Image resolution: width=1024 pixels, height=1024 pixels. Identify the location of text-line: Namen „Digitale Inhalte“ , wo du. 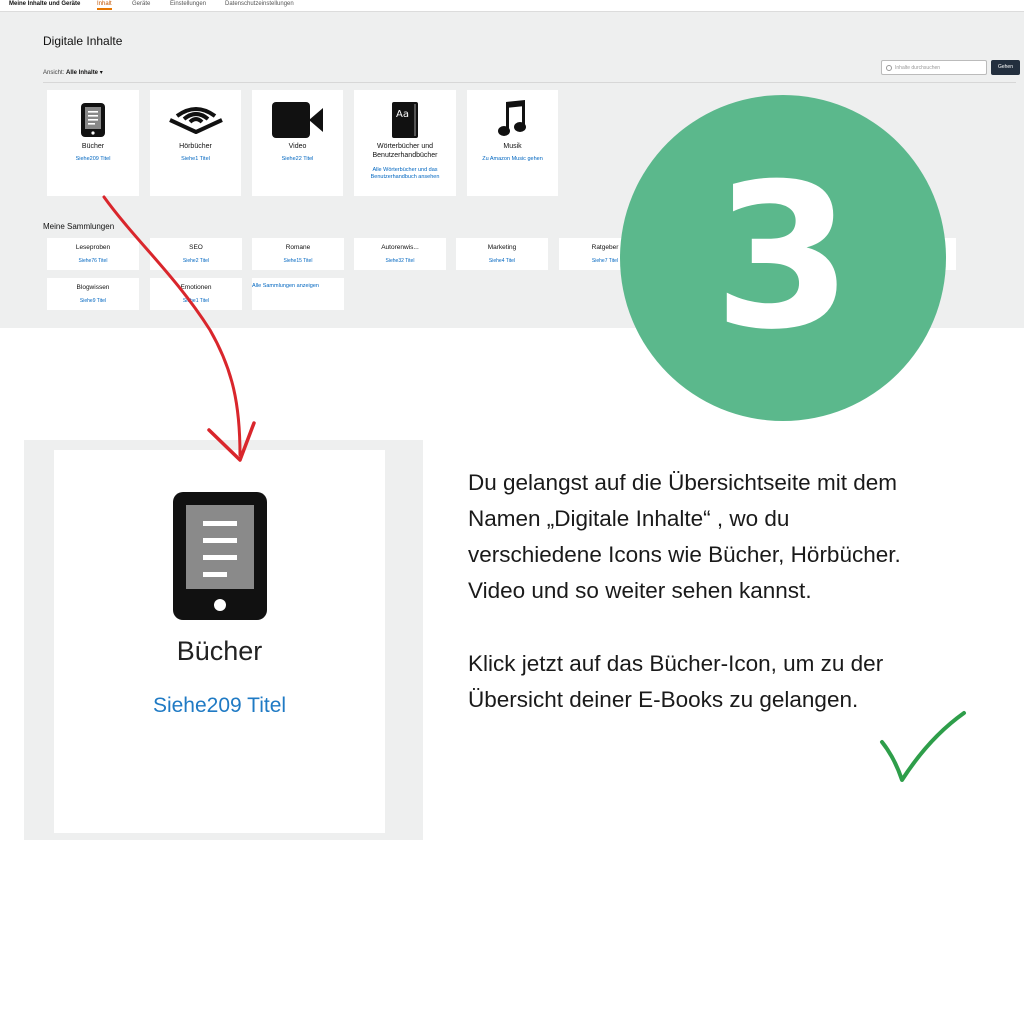
(629, 518).